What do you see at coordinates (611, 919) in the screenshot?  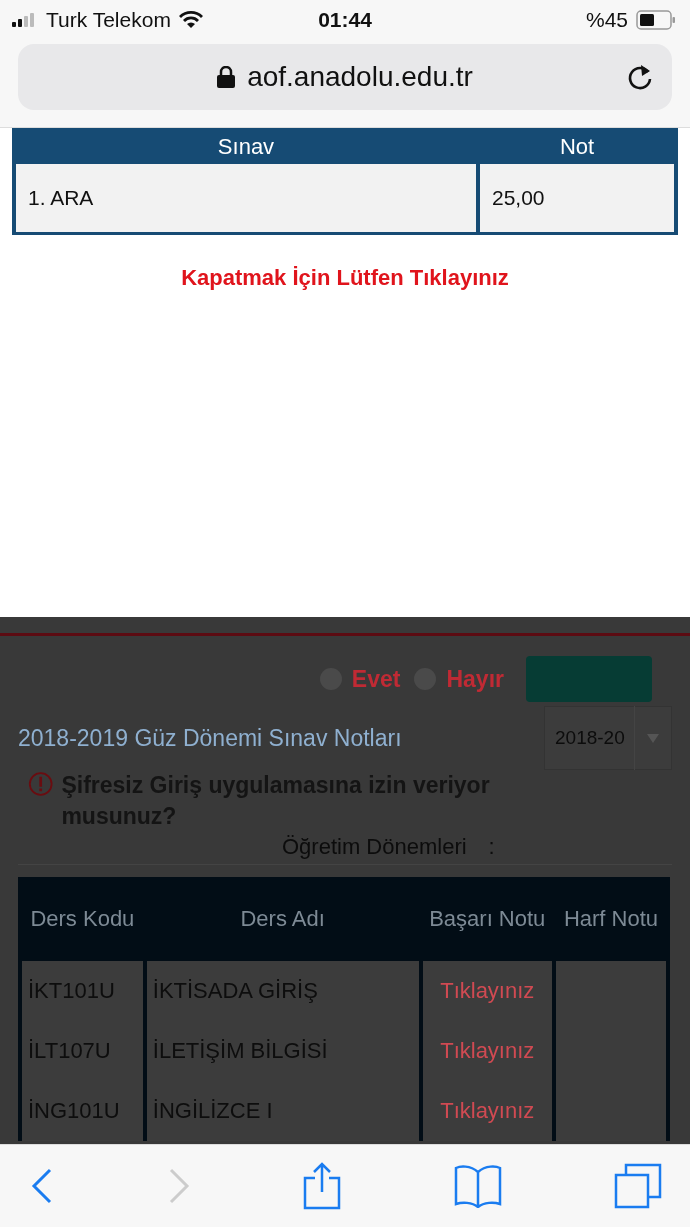 I see `column-header: Harf Notu` at bounding box center [611, 919].